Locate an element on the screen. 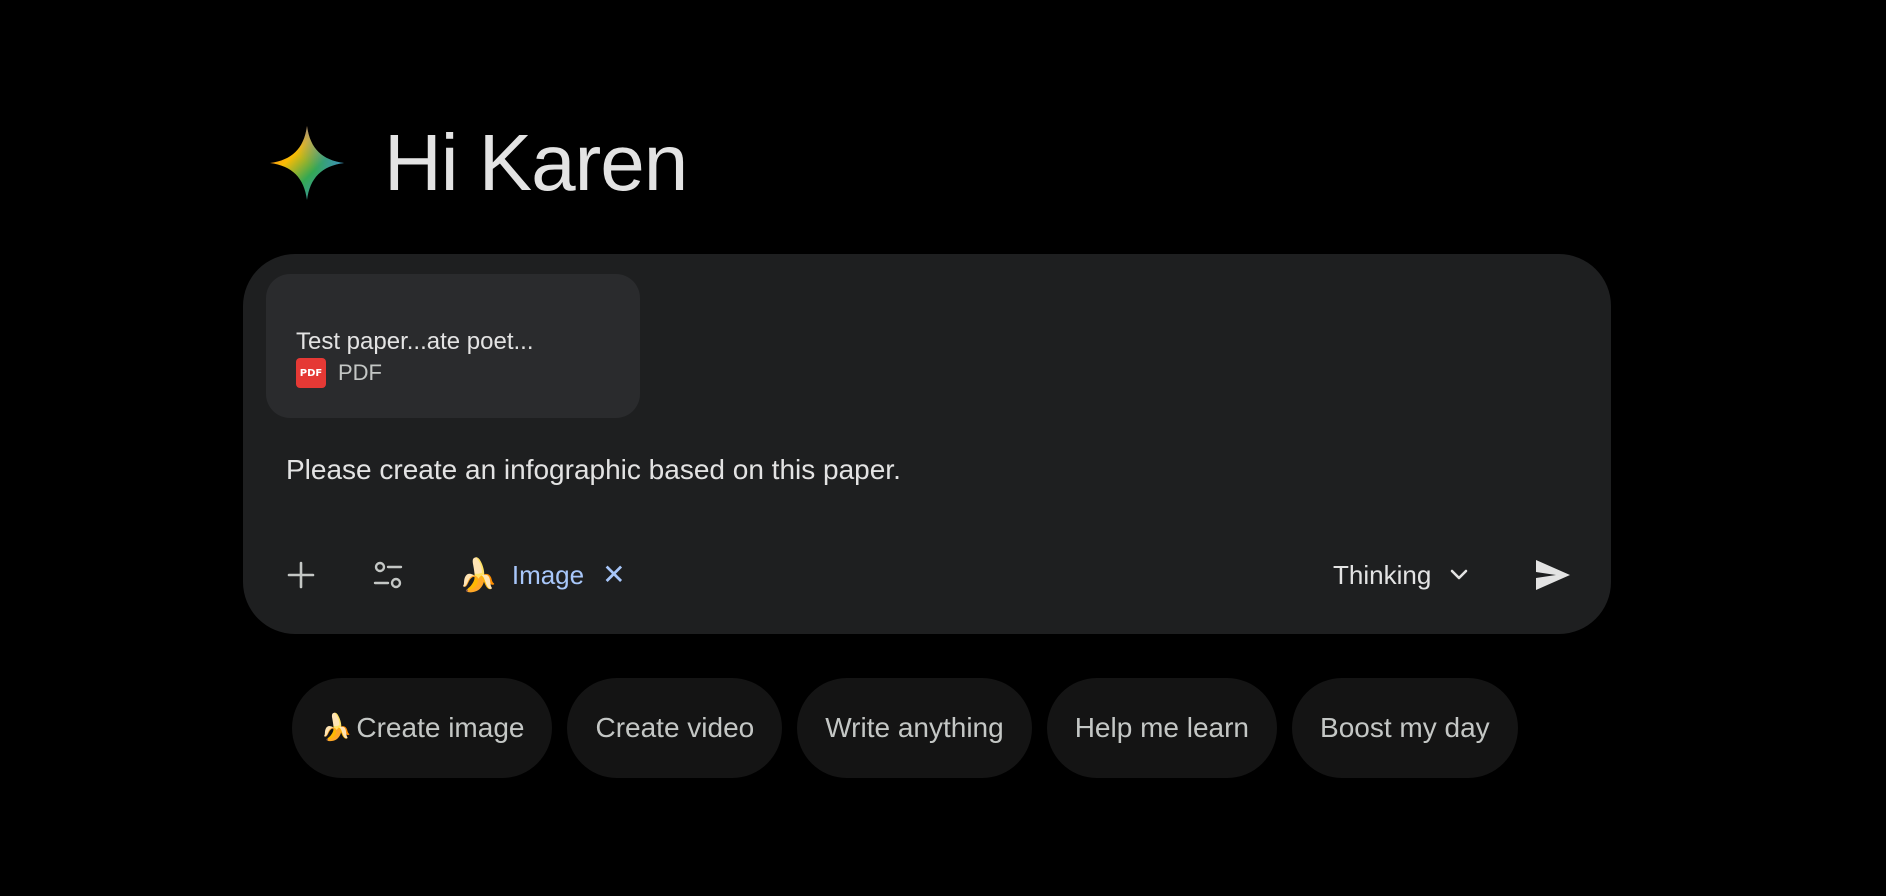 The image size is (1886, 896). attachment-type-label: PDF is located at coordinates (360, 372).